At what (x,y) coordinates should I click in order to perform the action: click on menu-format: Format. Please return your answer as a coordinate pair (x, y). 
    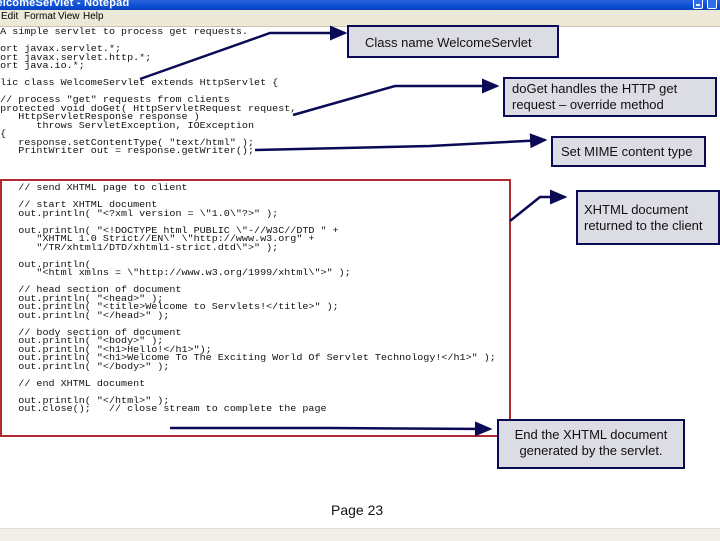
    Looking at the image, I should click on (40, 16).